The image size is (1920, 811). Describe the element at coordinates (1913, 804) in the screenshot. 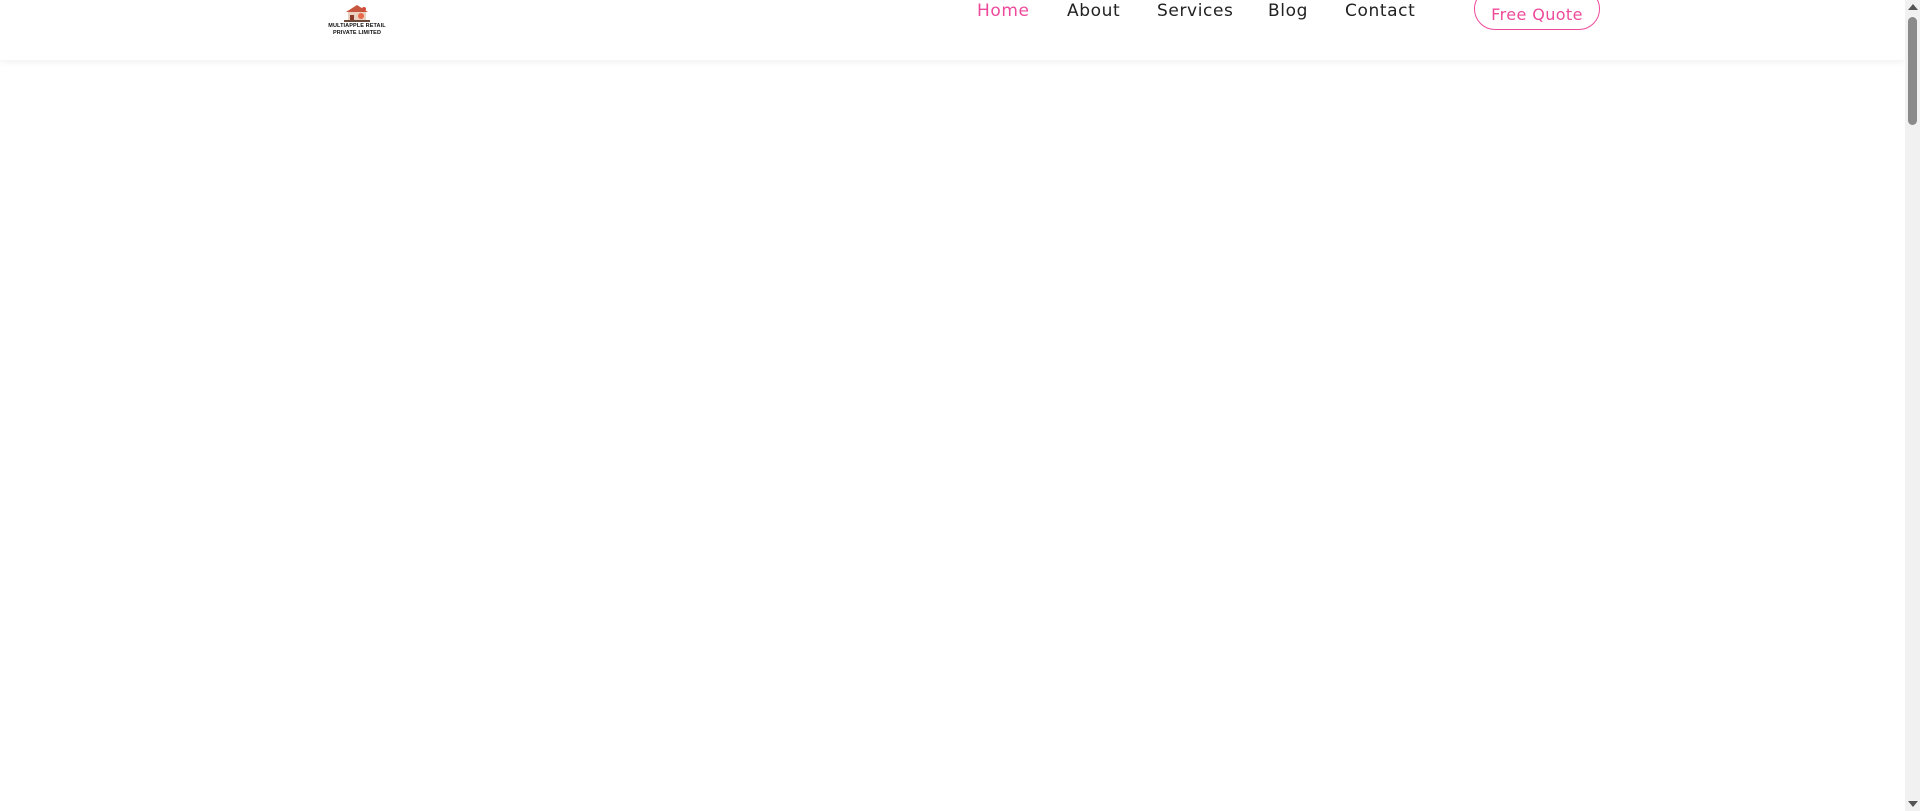

I see `scroll-down-arrow-icon` at that location.